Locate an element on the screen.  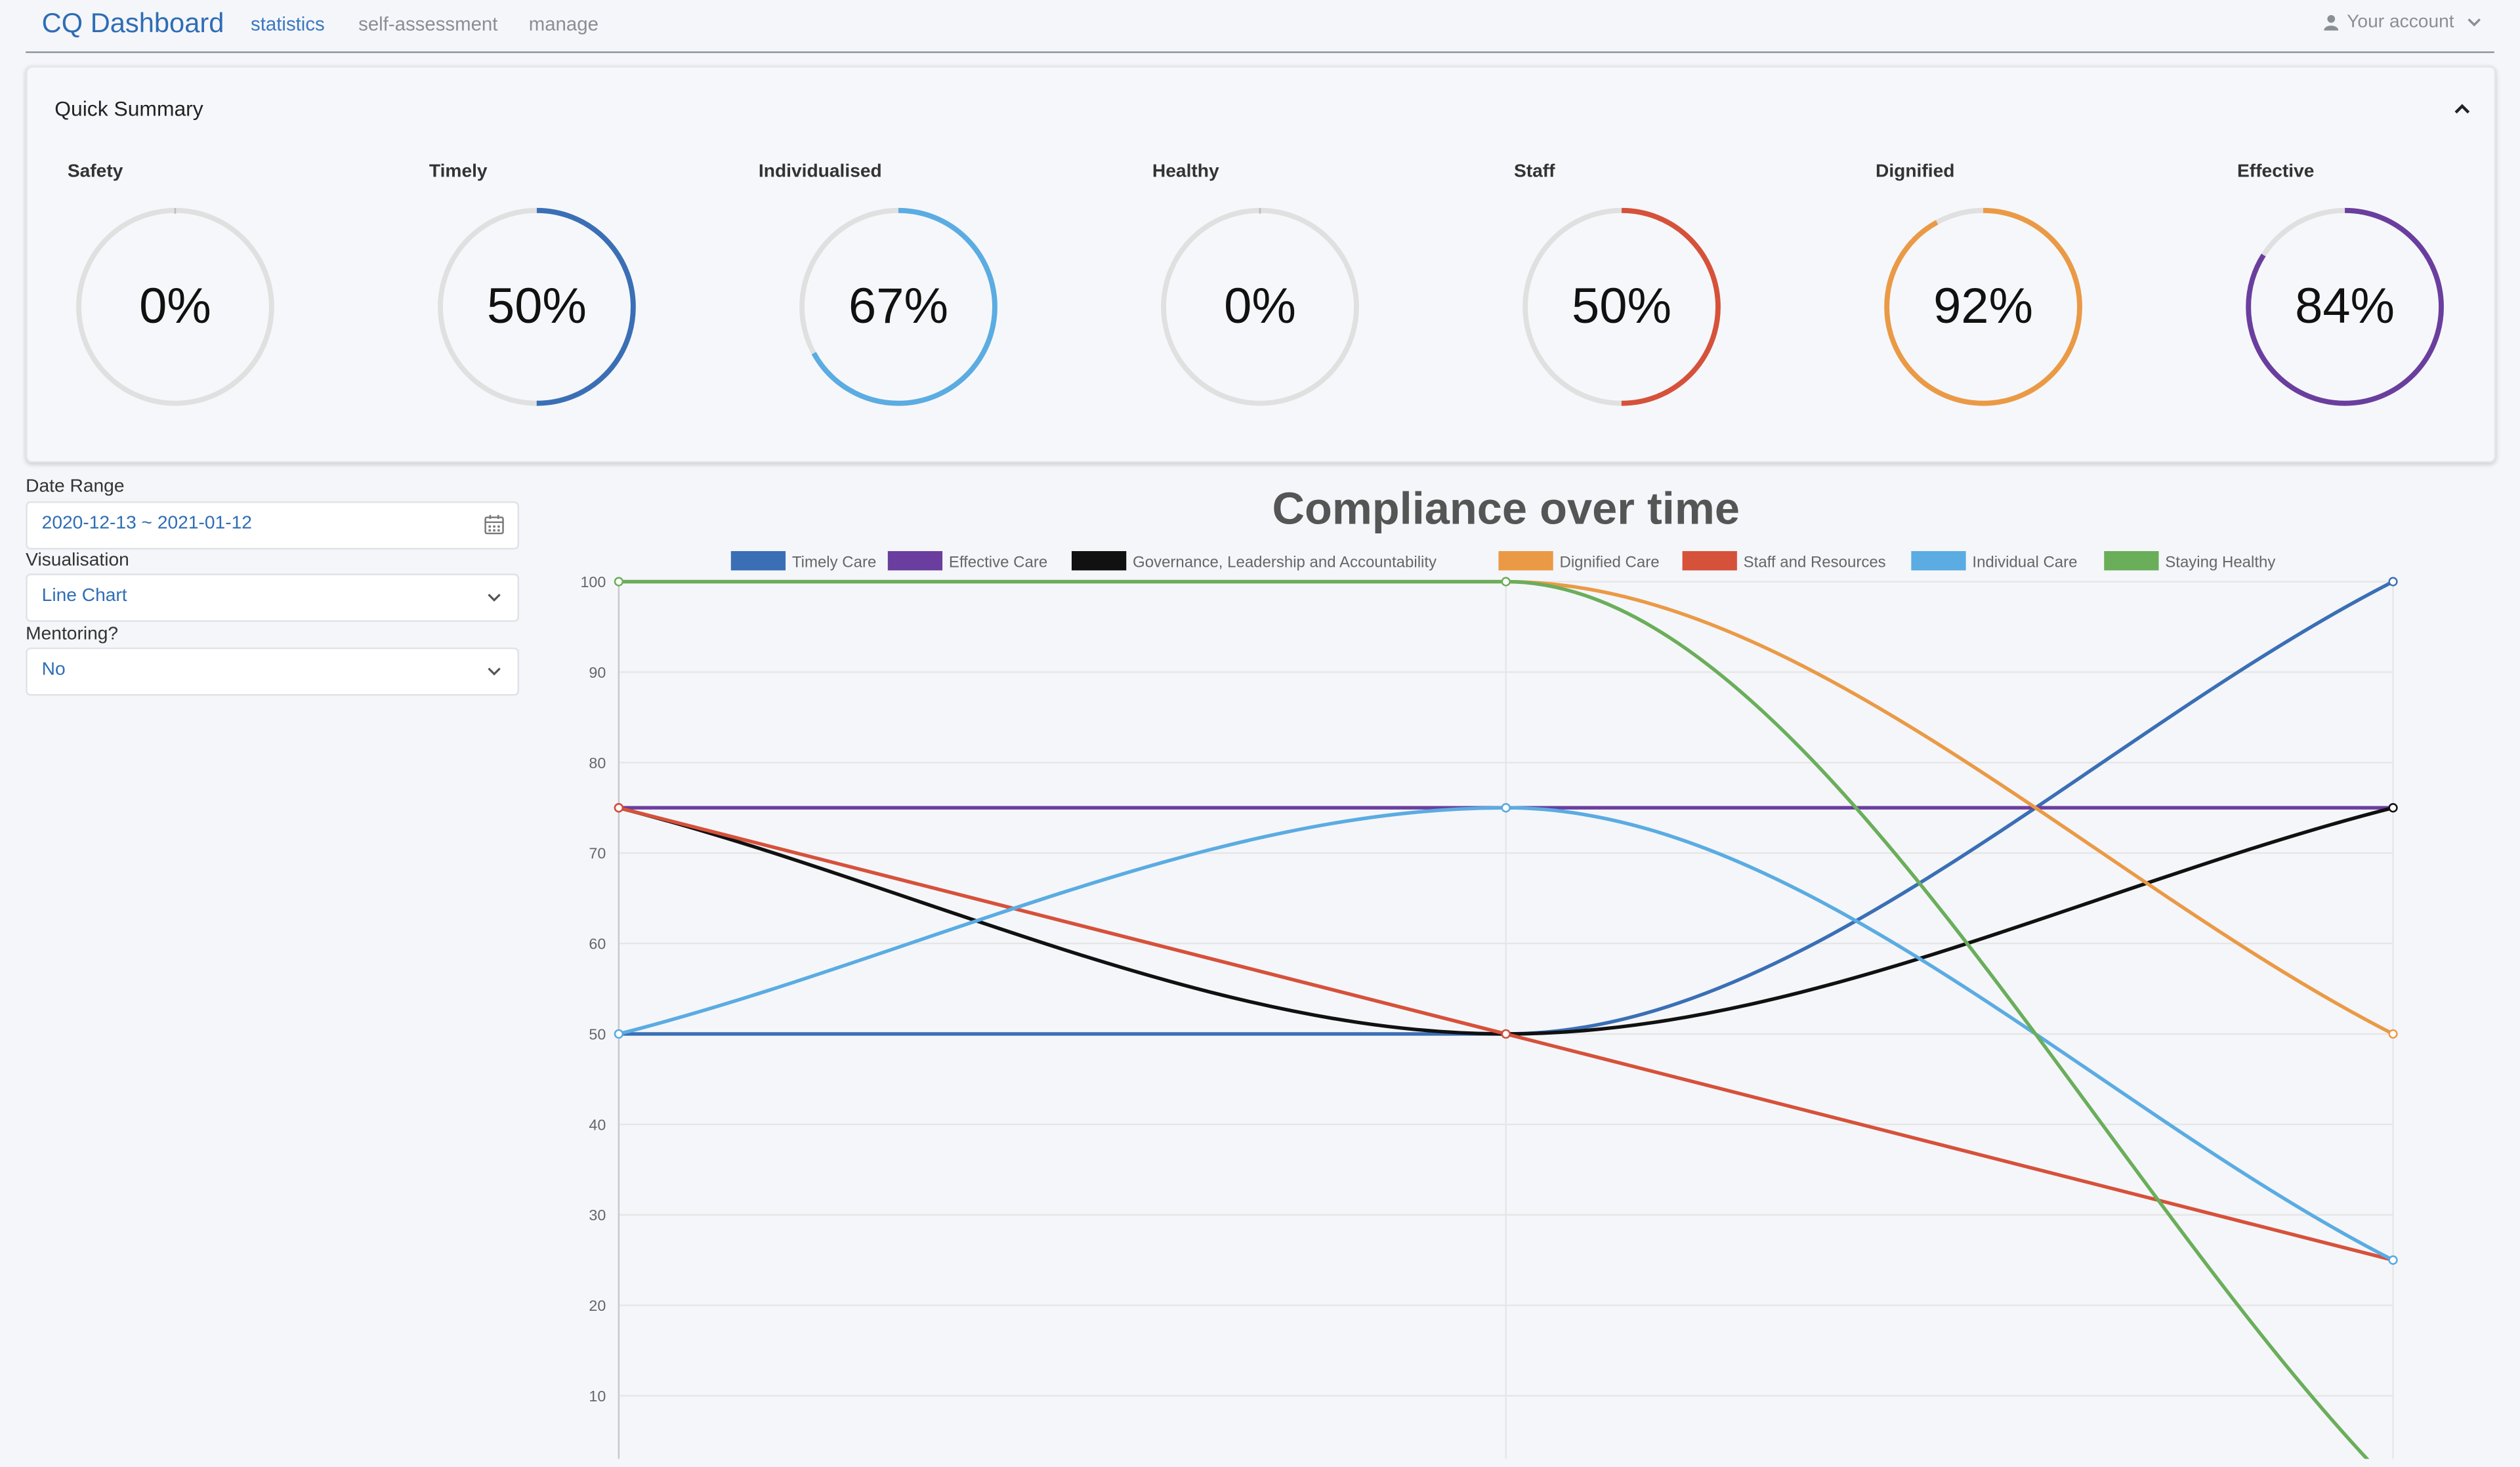
calendar-icon is located at coordinates (494, 524).